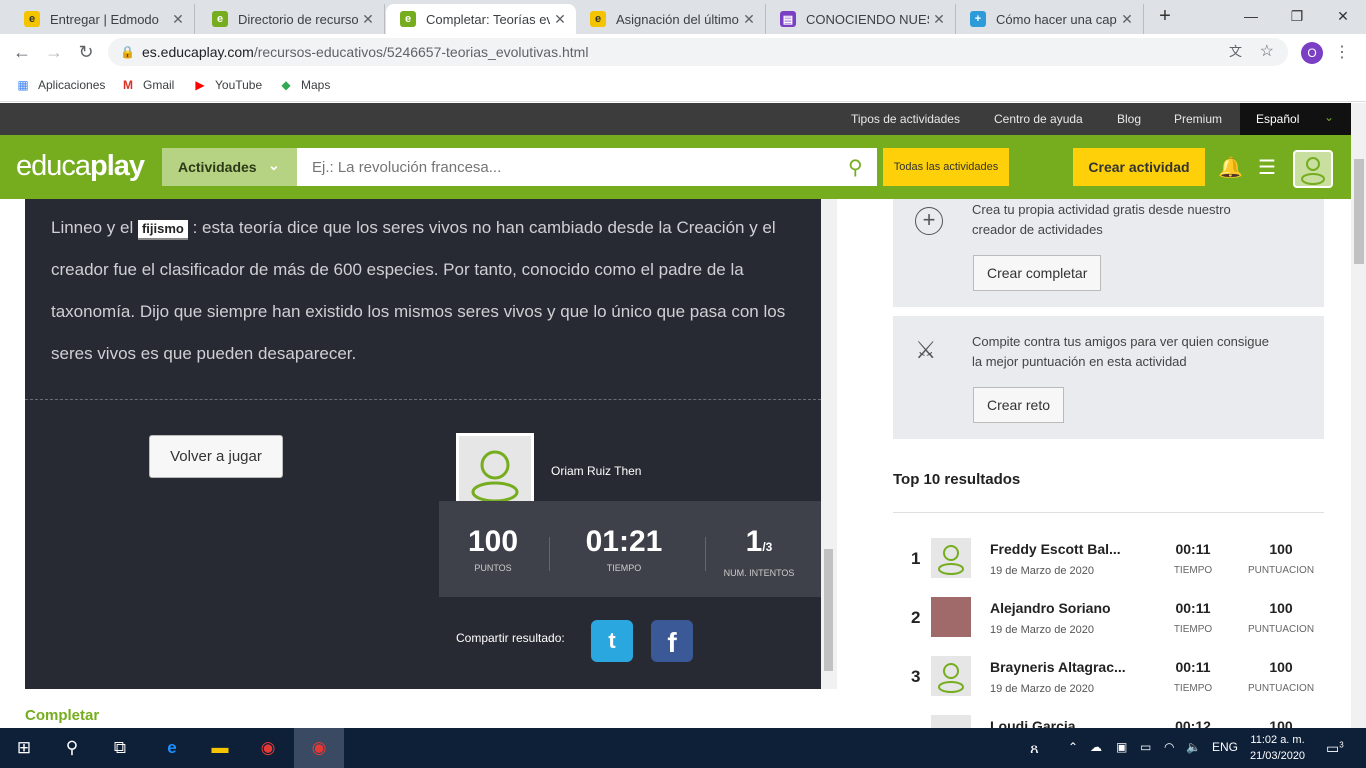 This screenshot has width=1366, height=768. Describe the element at coordinates (147, 85) in the screenshot. I see `bookmark-gmail: M Gmail` at that location.